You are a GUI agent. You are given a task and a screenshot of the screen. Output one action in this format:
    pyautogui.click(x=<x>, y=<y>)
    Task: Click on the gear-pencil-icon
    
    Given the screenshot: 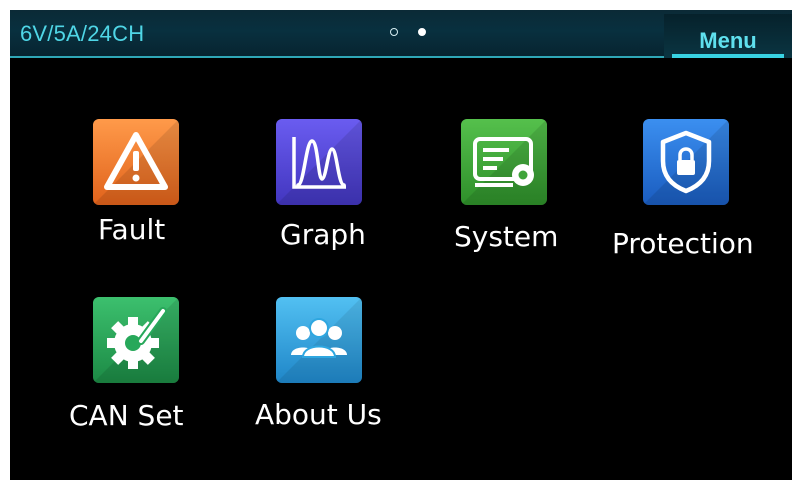 What is the action you would take?
    pyautogui.click(x=136, y=340)
    